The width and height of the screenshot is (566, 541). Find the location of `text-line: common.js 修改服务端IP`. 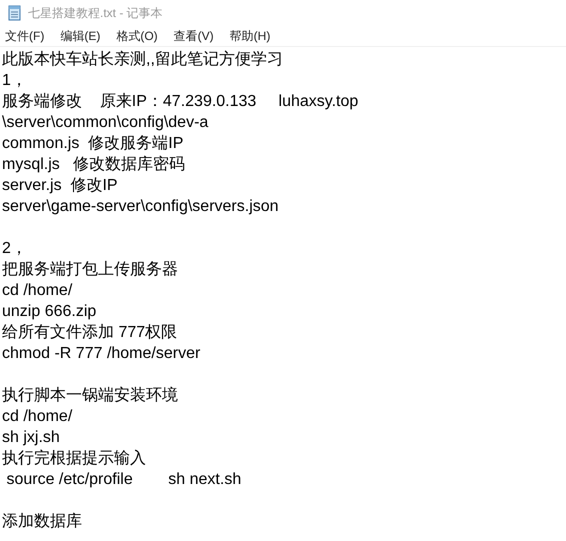

text-line: common.js 修改服务端IP is located at coordinates (93, 144).